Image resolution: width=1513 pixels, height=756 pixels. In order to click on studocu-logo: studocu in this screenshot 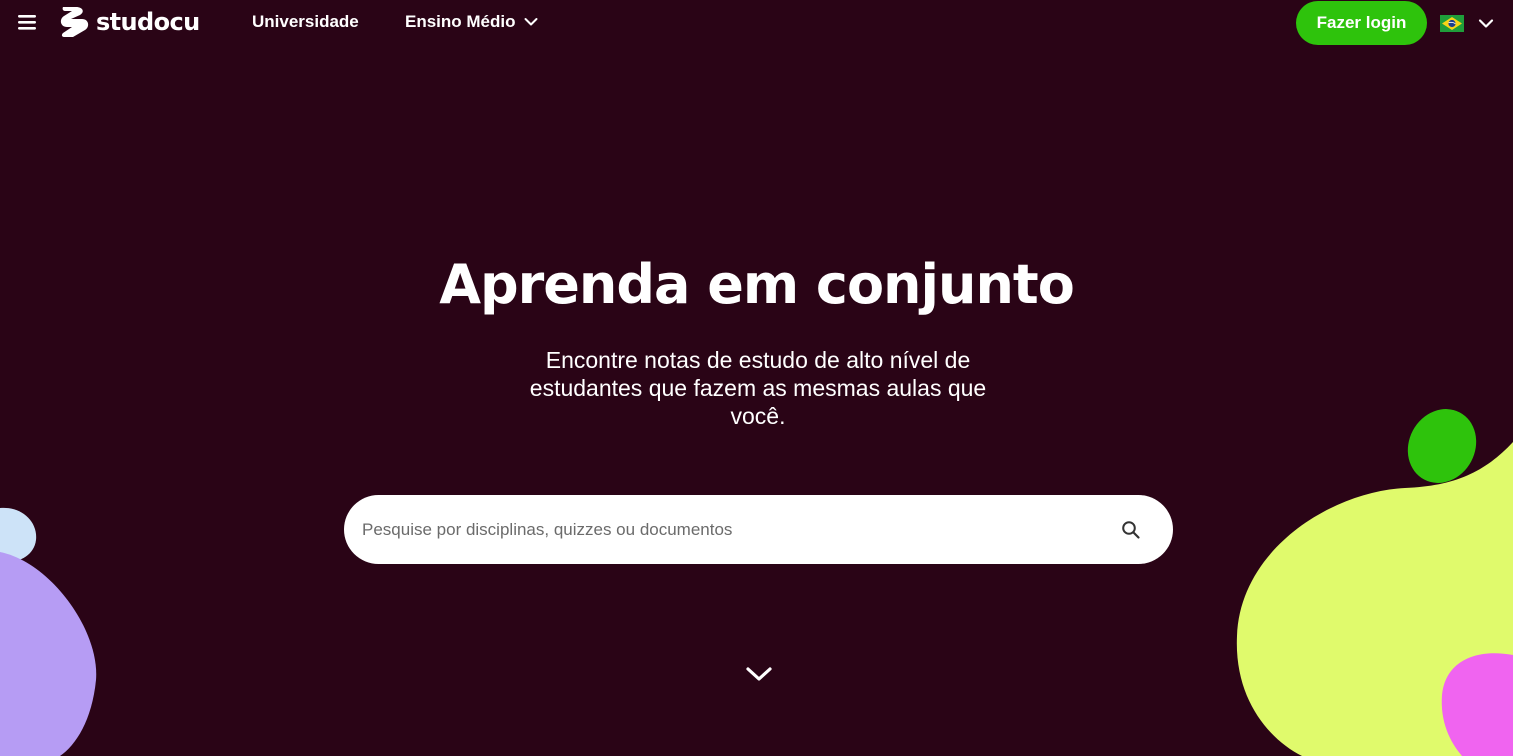, I will do `click(129, 22)`.